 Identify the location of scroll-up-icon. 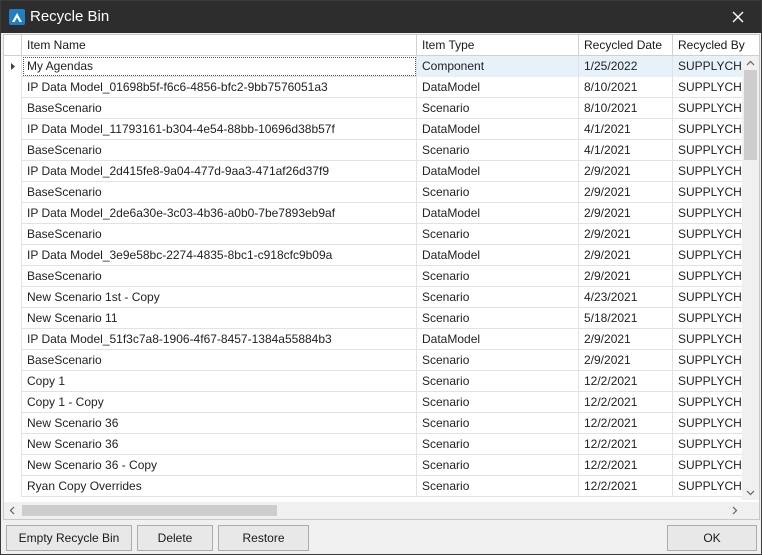
(750, 63).